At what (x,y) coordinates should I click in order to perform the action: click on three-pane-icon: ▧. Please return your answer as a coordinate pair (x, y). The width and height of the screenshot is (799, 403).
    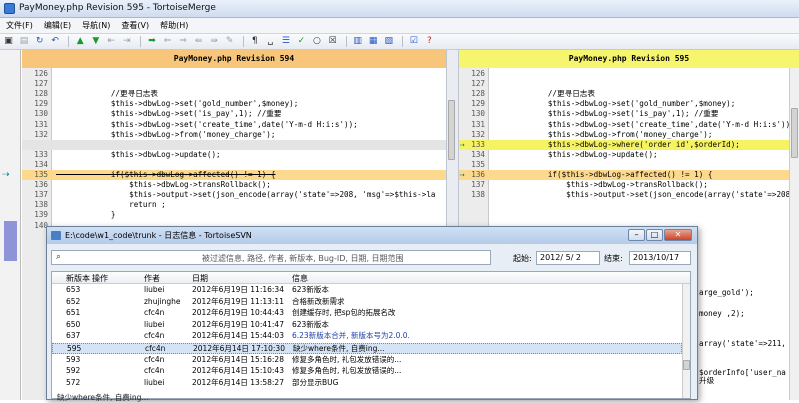
    Looking at the image, I should click on (388, 41).